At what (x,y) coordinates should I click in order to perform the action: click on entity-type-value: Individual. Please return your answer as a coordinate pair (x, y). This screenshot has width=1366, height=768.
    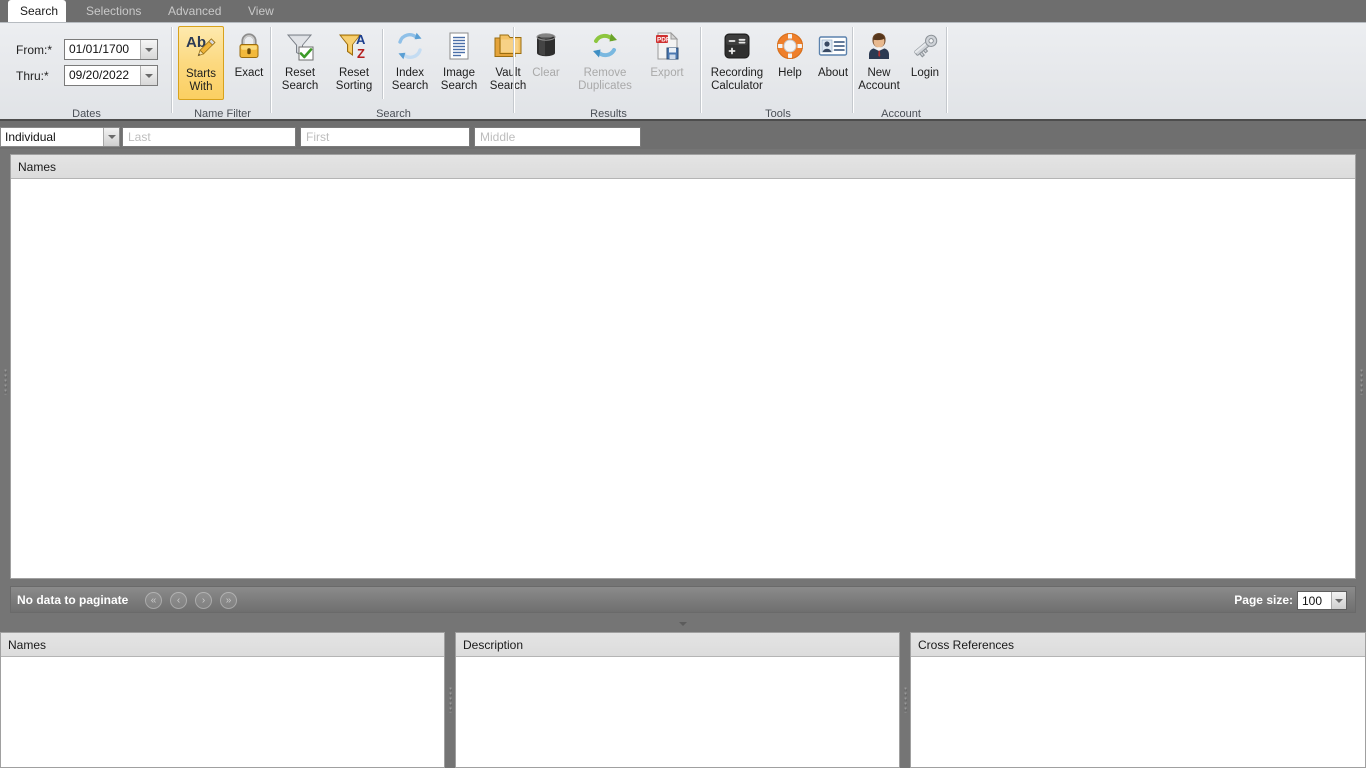
    Looking at the image, I should click on (30, 137).